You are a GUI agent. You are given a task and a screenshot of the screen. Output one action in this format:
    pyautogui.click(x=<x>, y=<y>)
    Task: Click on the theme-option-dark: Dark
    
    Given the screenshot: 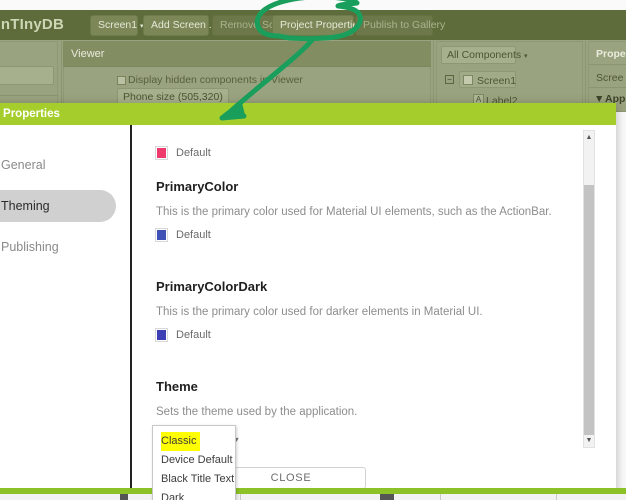 What is the action you would take?
    pyautogui.click(x=194, y=494)
    